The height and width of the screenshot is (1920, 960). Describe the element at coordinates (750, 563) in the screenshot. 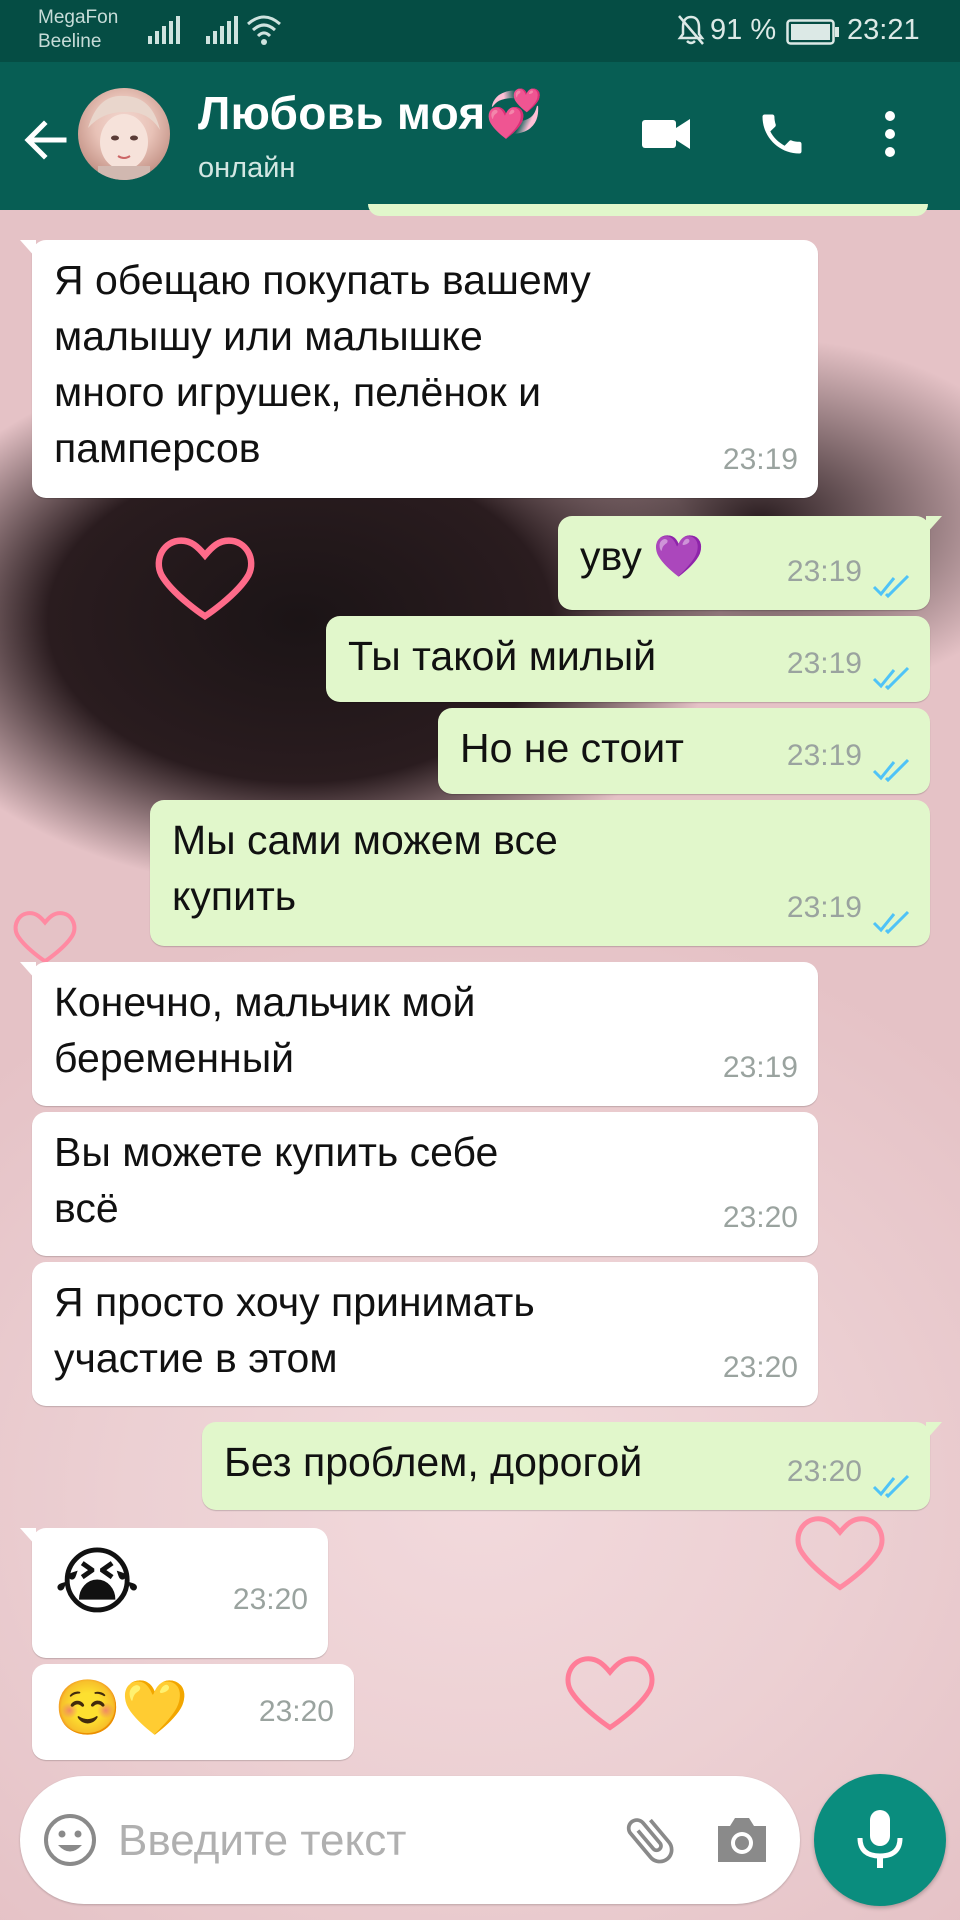

I see `message-outgoing: уву 💜 23:19` at that location.